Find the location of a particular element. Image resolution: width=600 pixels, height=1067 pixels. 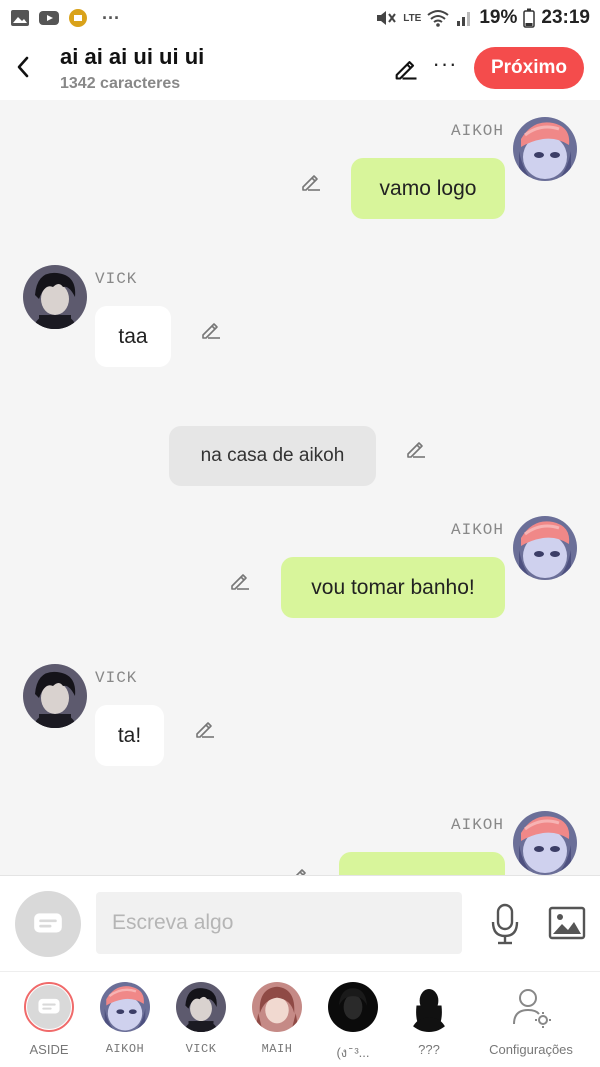

back-button is located at coordinates (23, 67).